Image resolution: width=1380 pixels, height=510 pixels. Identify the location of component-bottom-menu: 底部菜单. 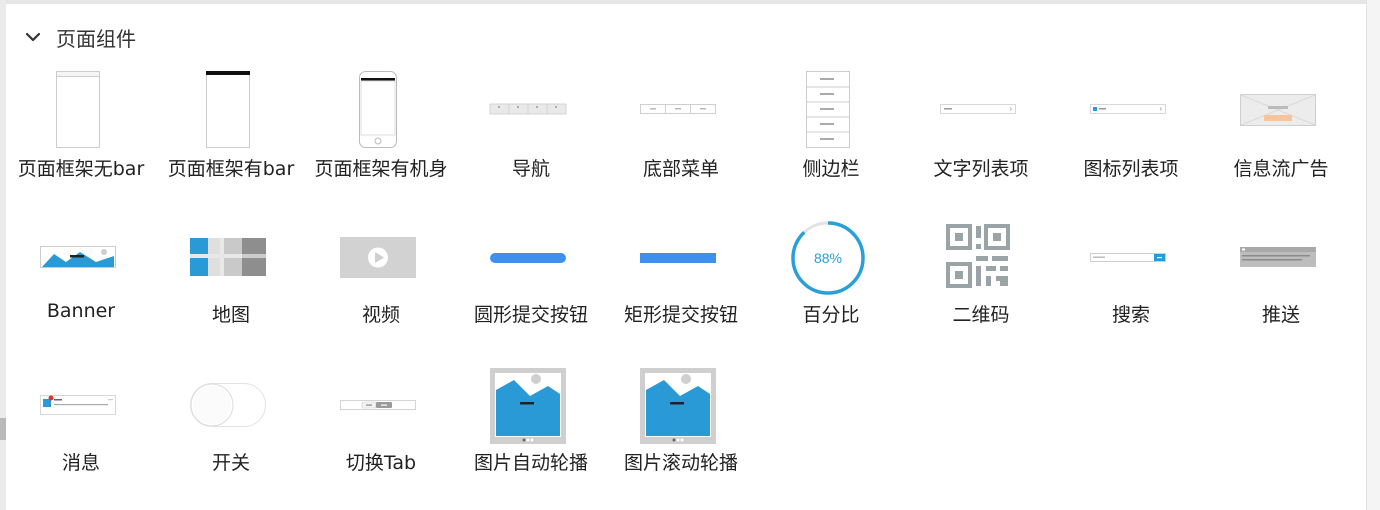
(681, 132).